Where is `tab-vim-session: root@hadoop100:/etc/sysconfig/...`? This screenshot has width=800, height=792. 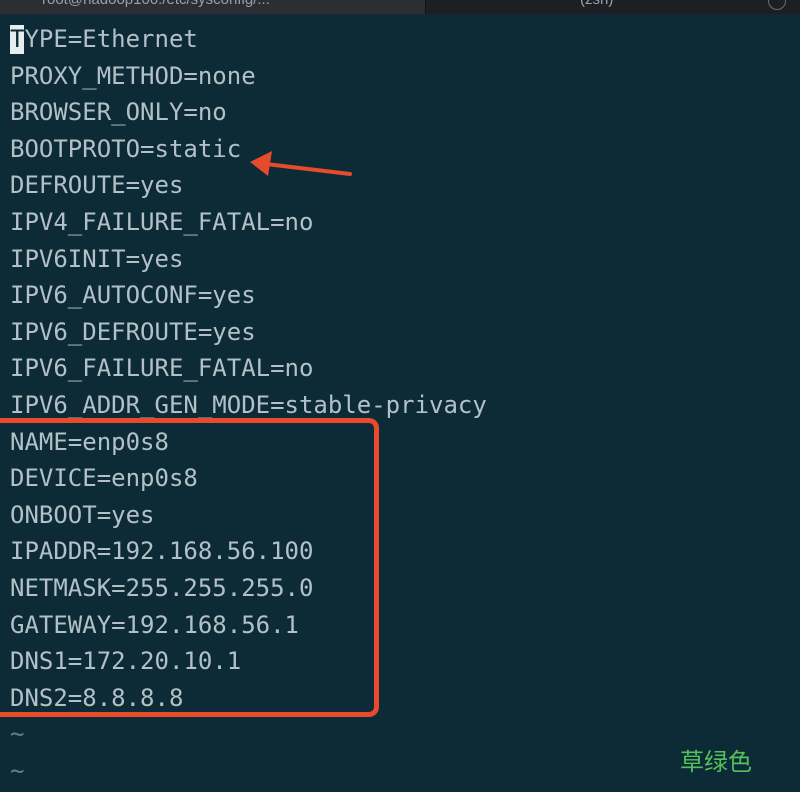 tab-vim-session: root@hadoop100:/etc/sysconfig/... is located at coordinates (213, 7).